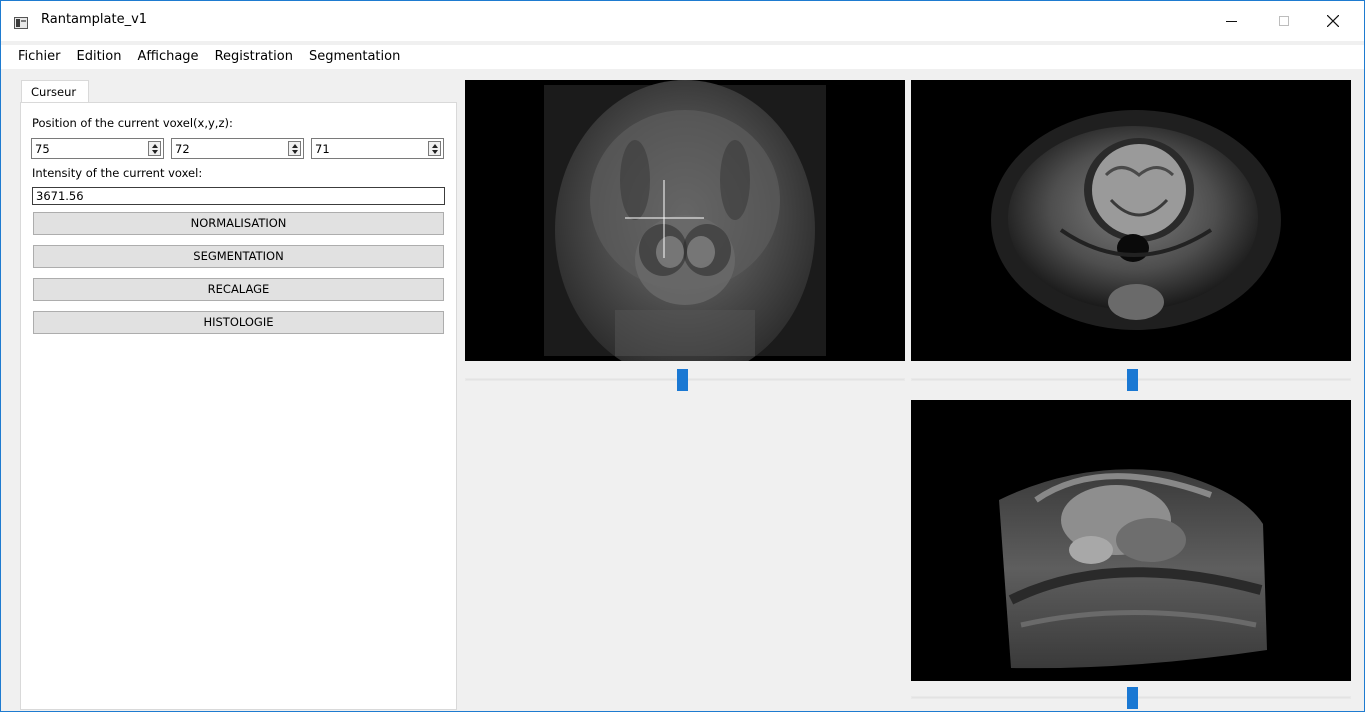 The width and height of the screenshot is (1365, 712). Describe the element at coordinates (182, 149) in the screenshot. I see `voxel-y-value: 72` at that location.